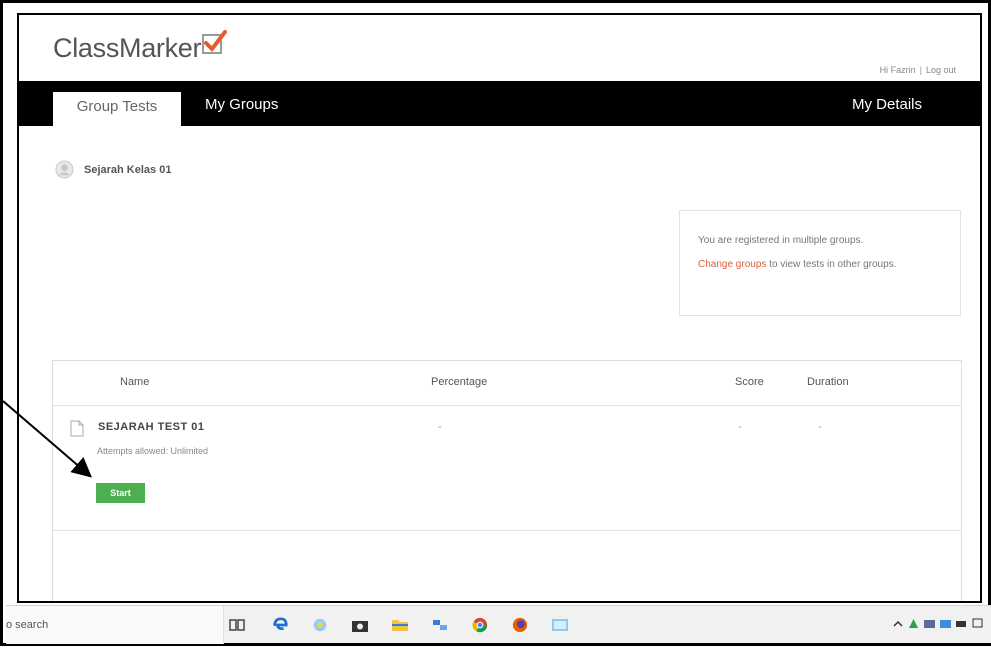 The width and height of the screenshot is (991, 649). I want to click on current-group: Sejarah Kelas 01, so click(113, 169).